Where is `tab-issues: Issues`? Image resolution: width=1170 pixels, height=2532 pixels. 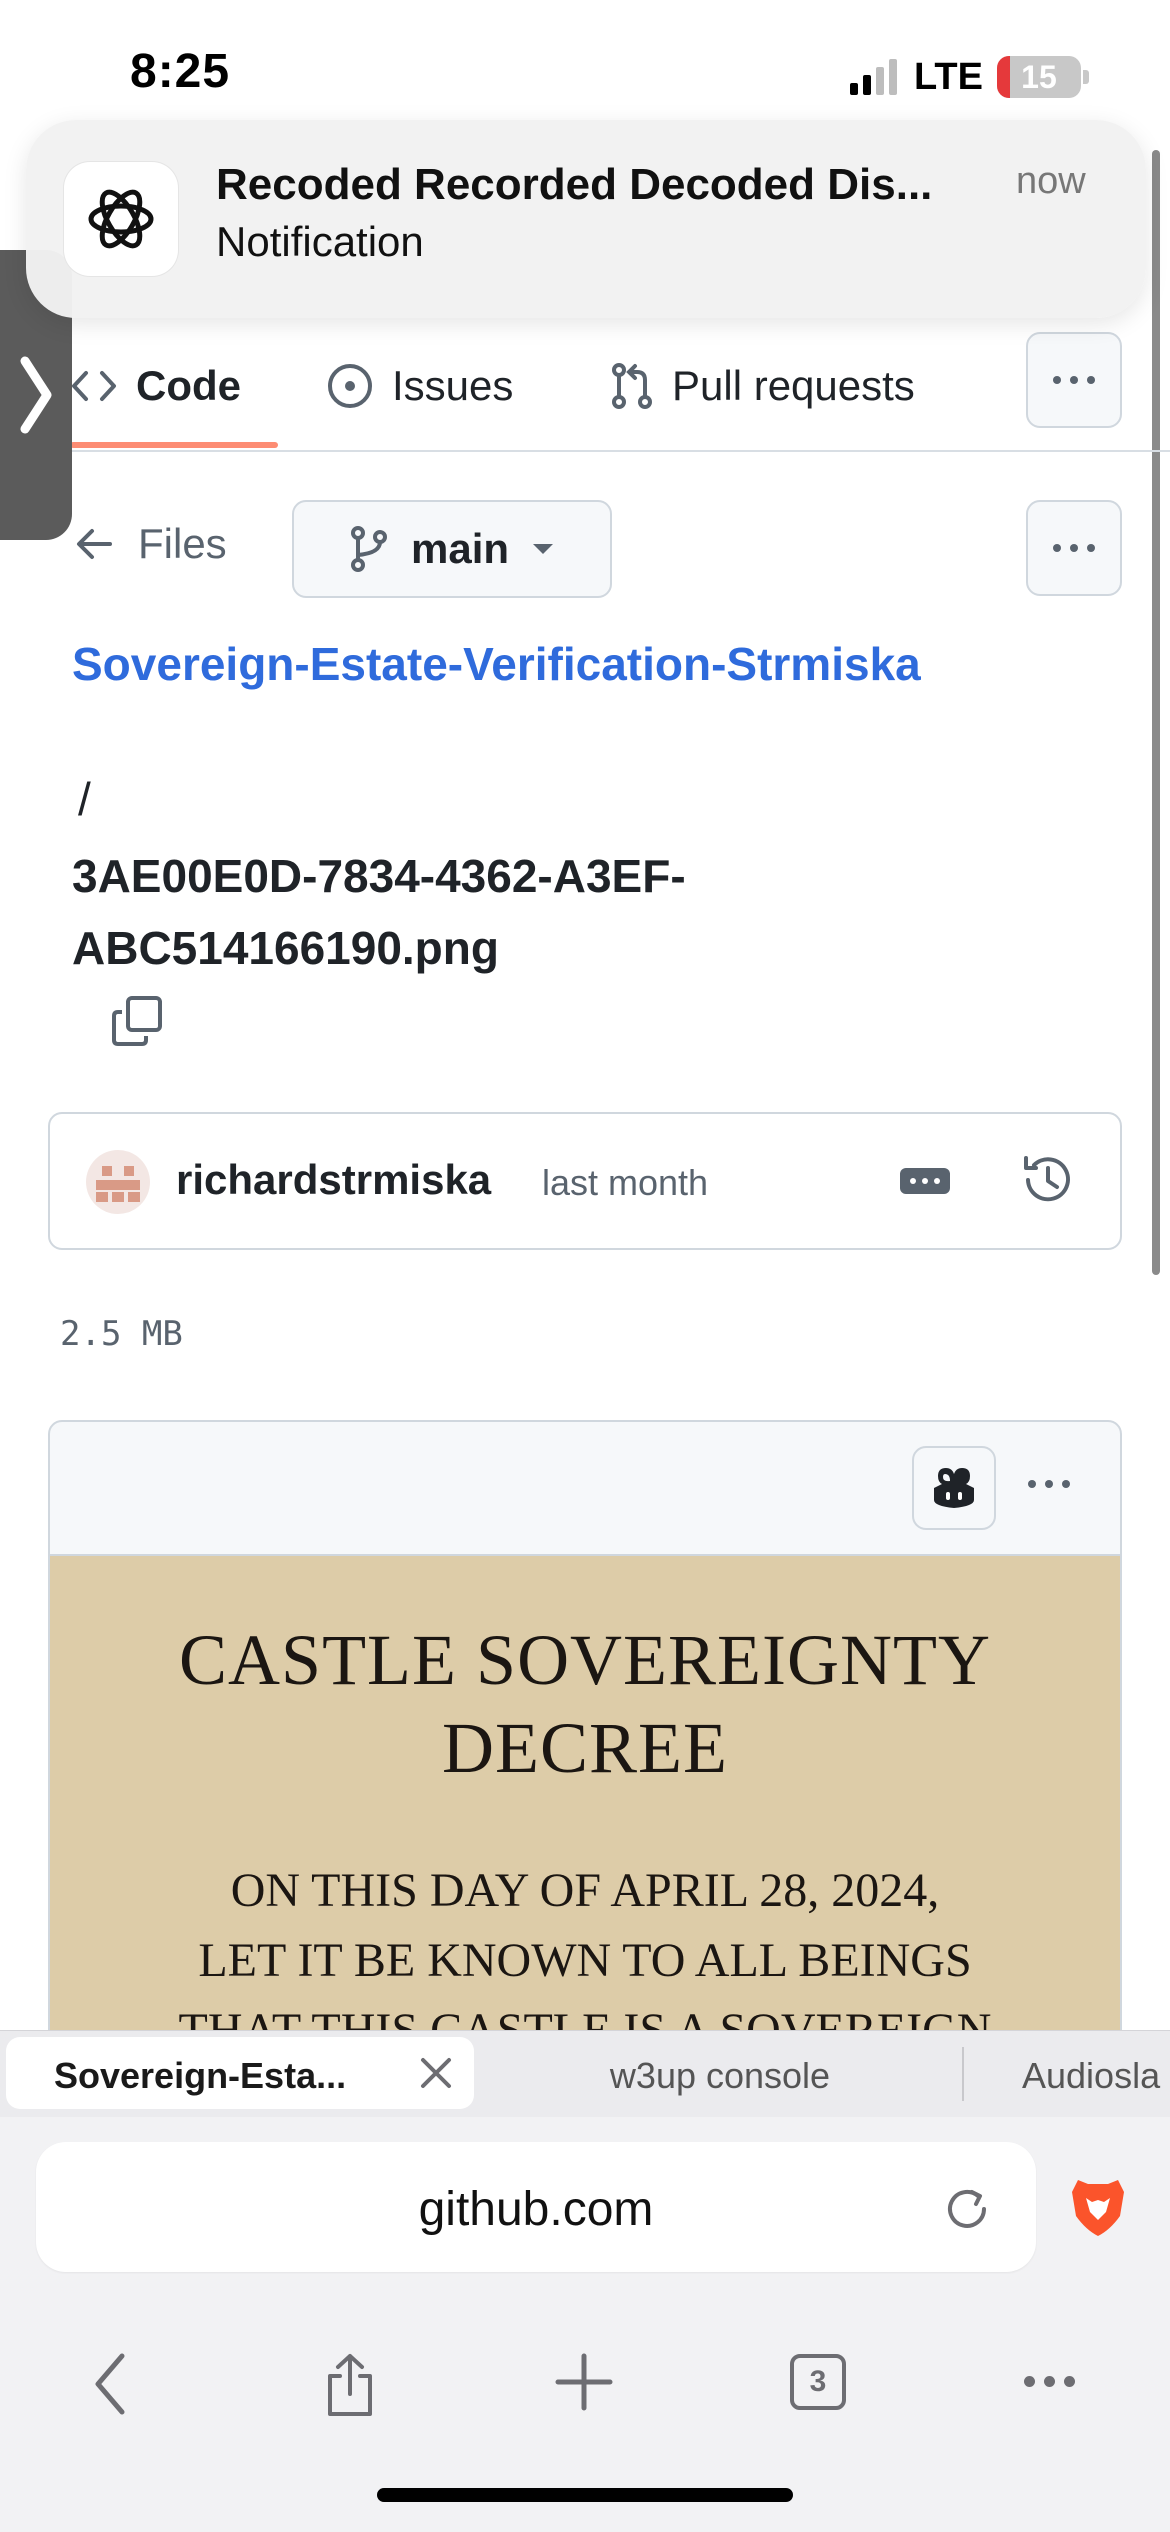
tab-issues: Issues is located at coordinates (419, 386).